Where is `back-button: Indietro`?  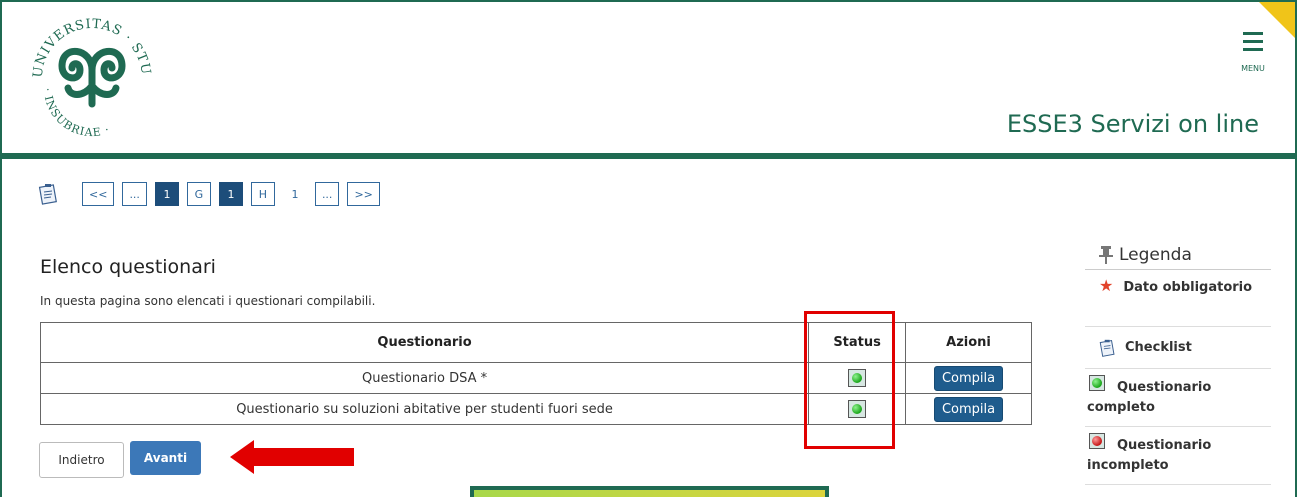 back-button: Indietro is located at coordinates (81, 460).